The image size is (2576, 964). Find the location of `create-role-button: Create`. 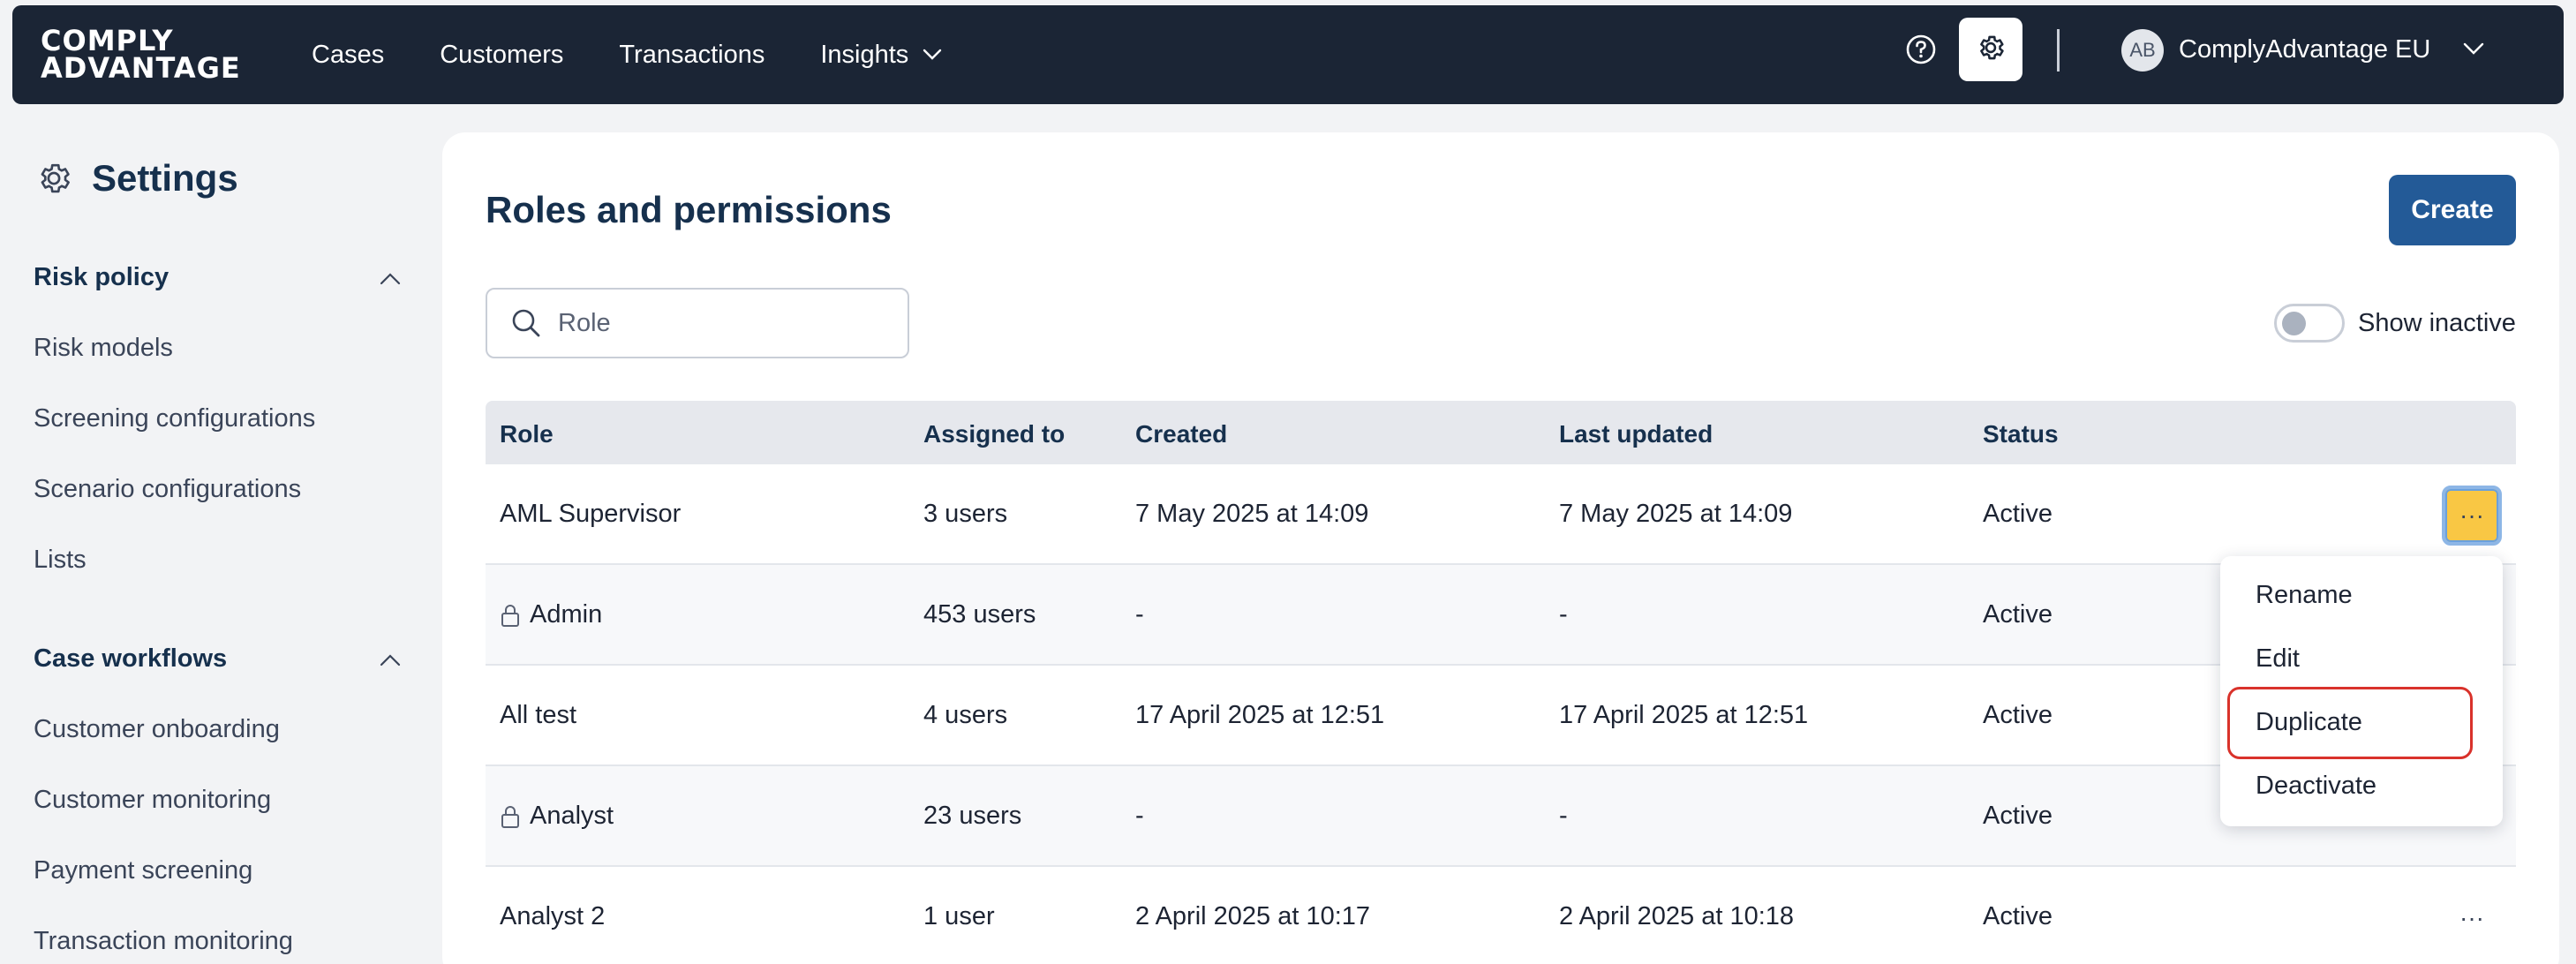

create-role-button: Create is located at coordinates (2453, 210).